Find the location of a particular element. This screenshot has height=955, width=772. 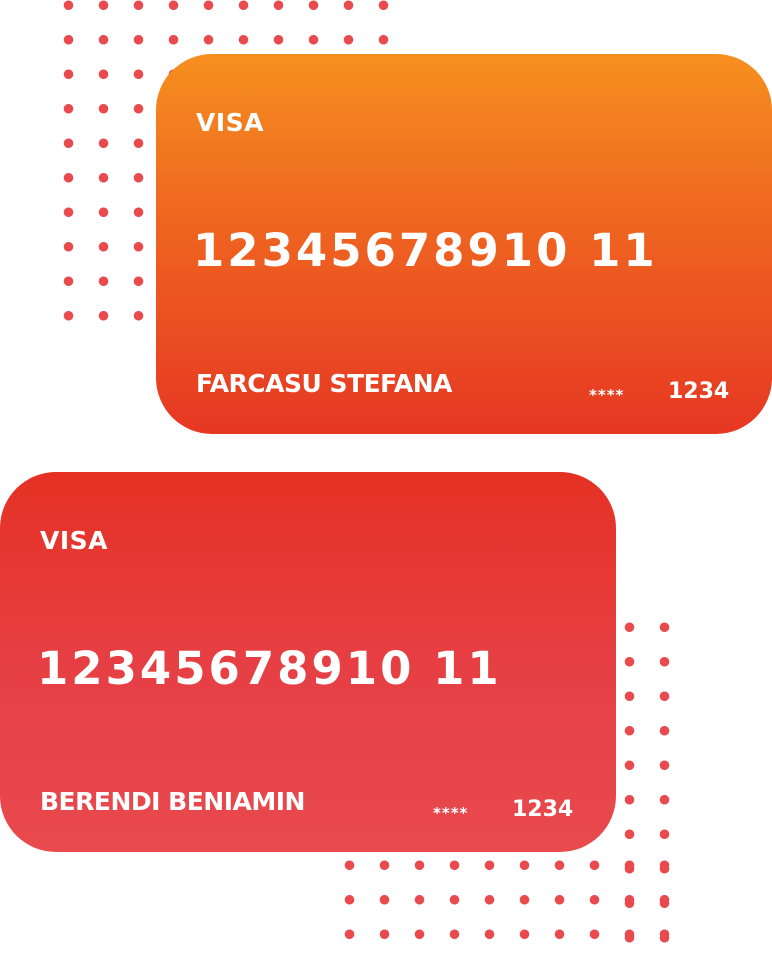

card-holder-name: FARCASU STEFANA is located at coordinates (324, 383).